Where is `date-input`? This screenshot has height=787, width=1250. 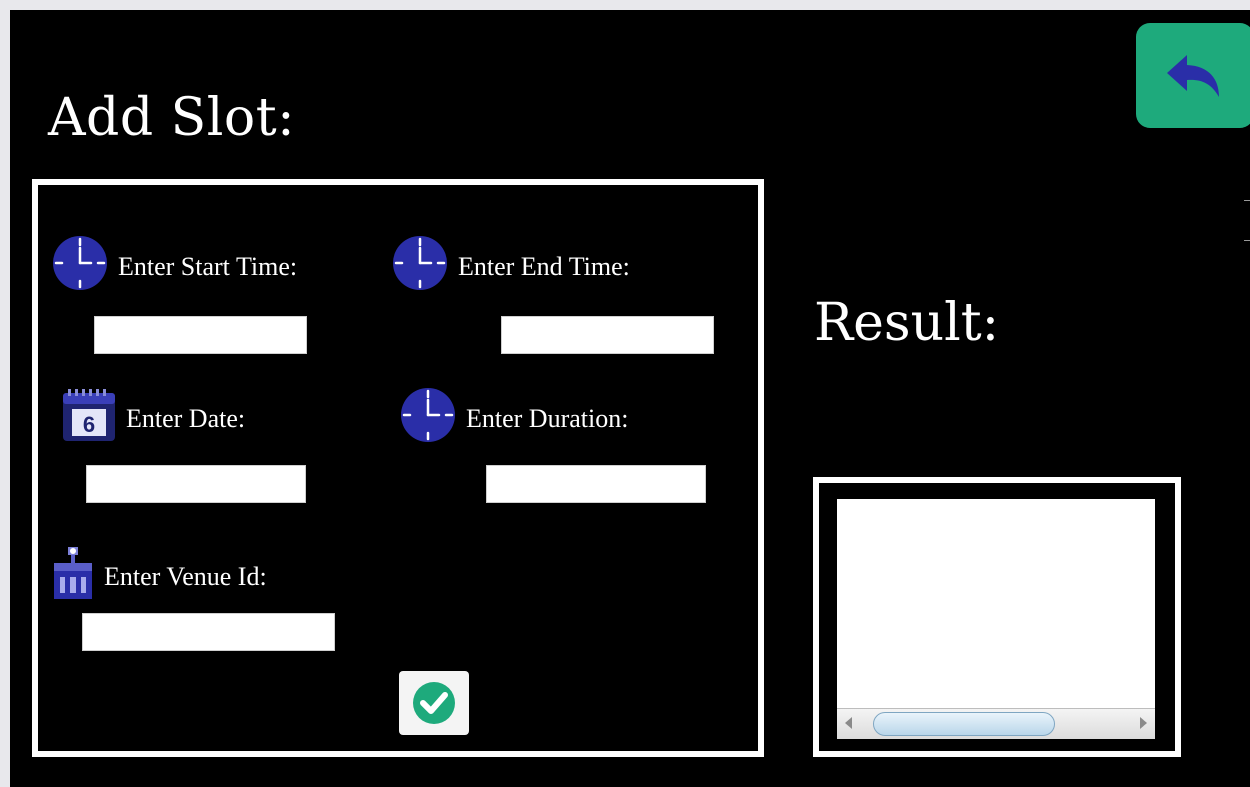
date-input is located at coordinates (196, 484).